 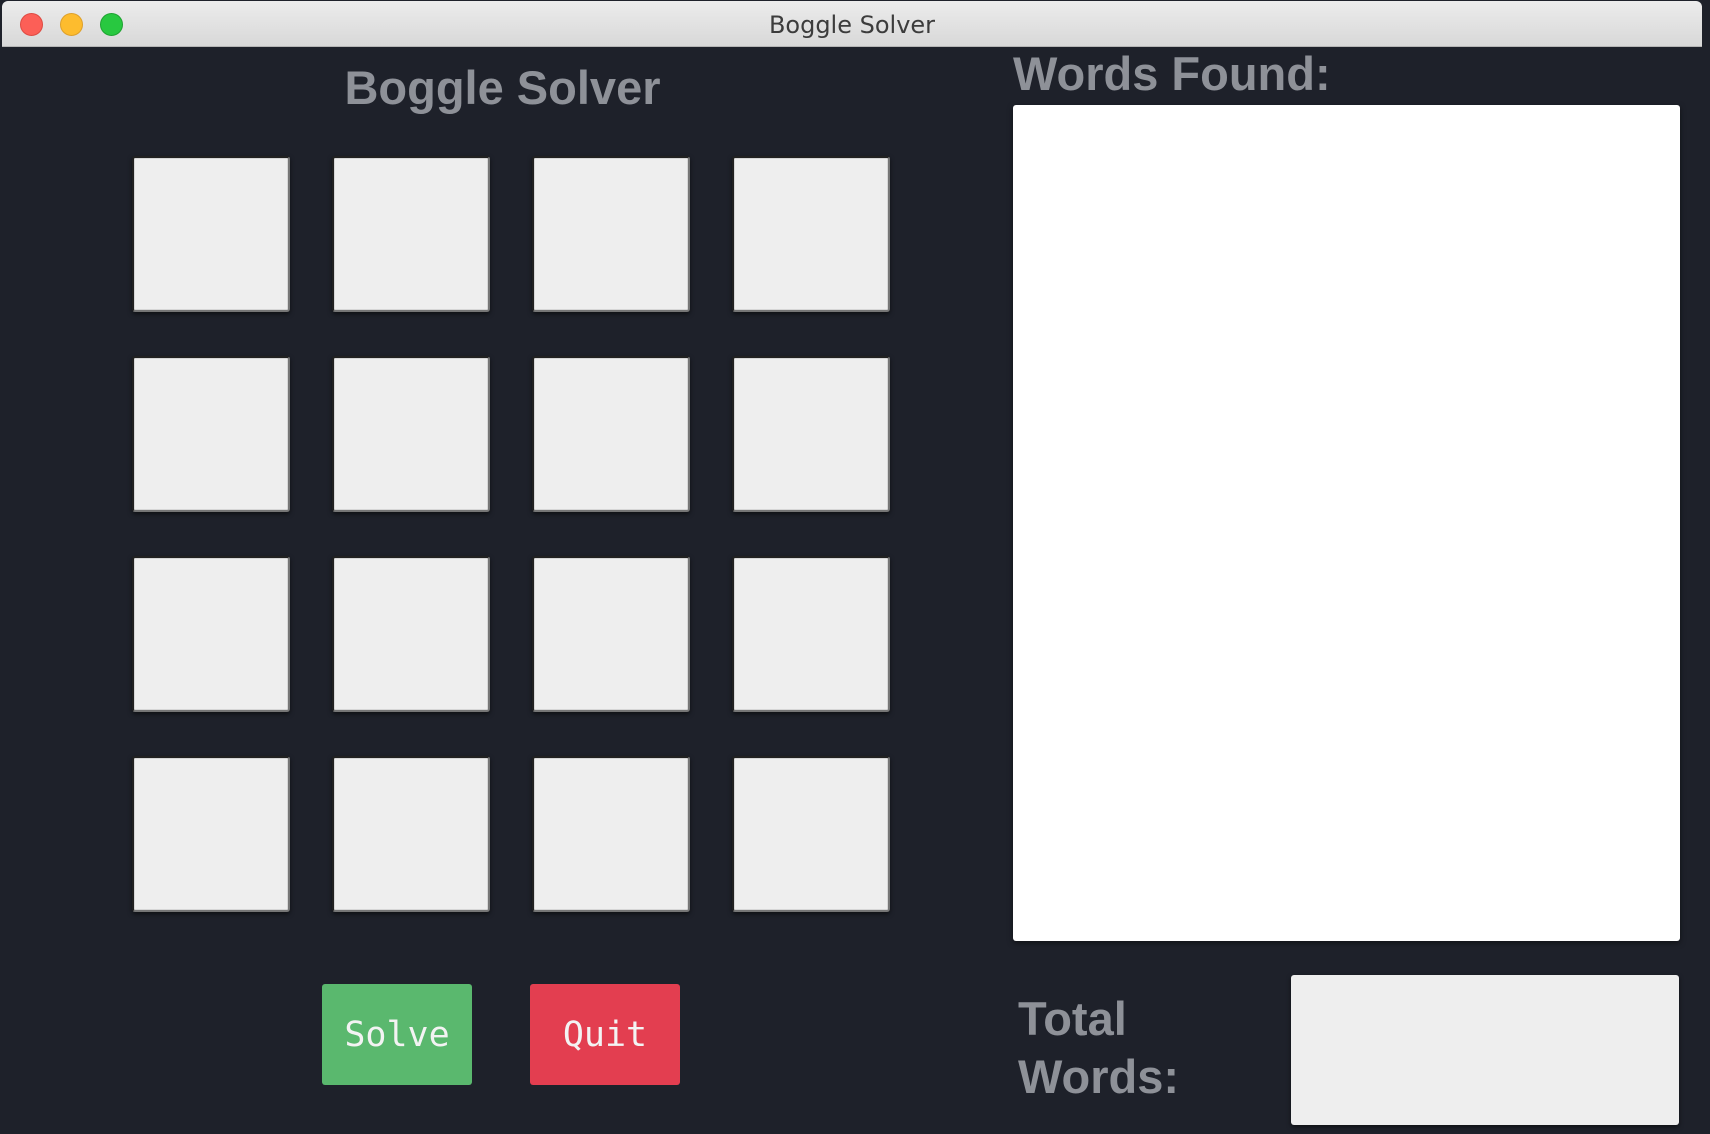 I want to click on window-title: Boggle Solver, so click(x=852, y=25).